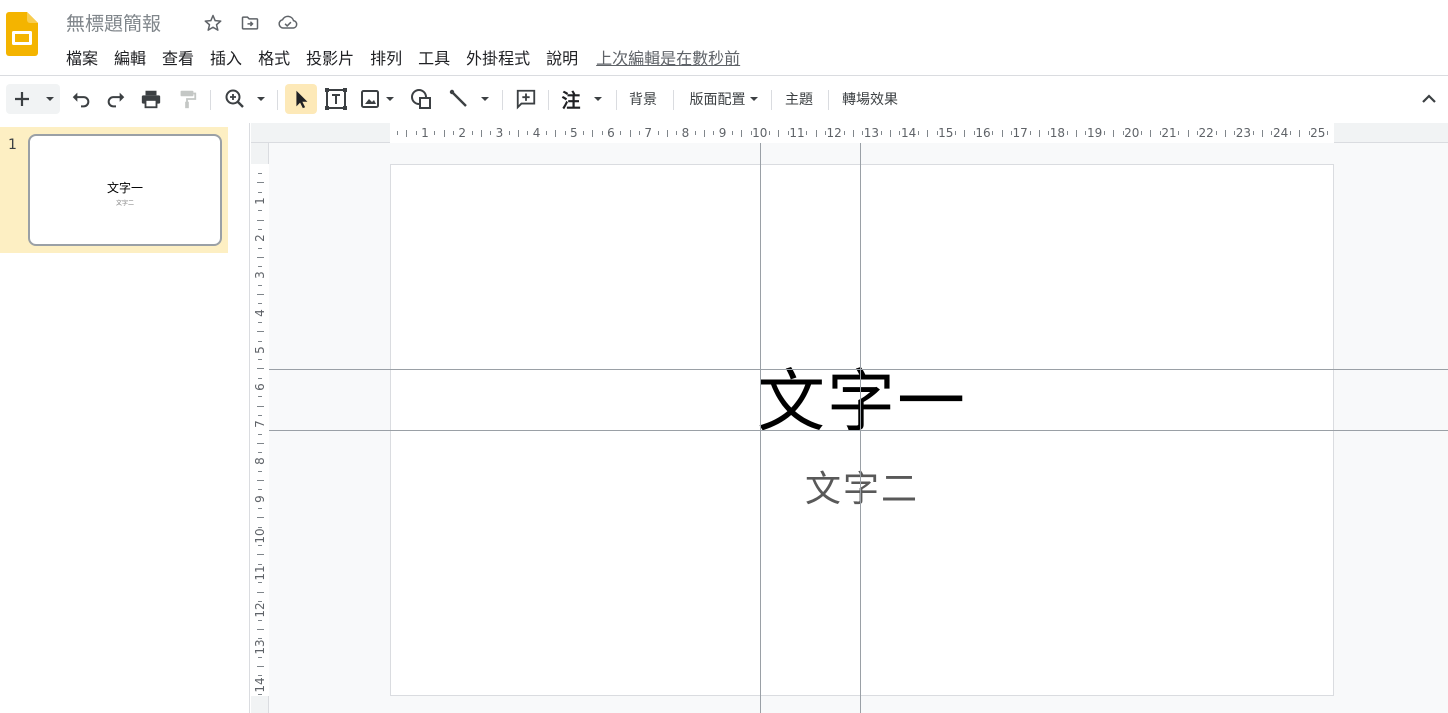 The image size is (1448, 713). I want to click on line-button, so click(469, 99).